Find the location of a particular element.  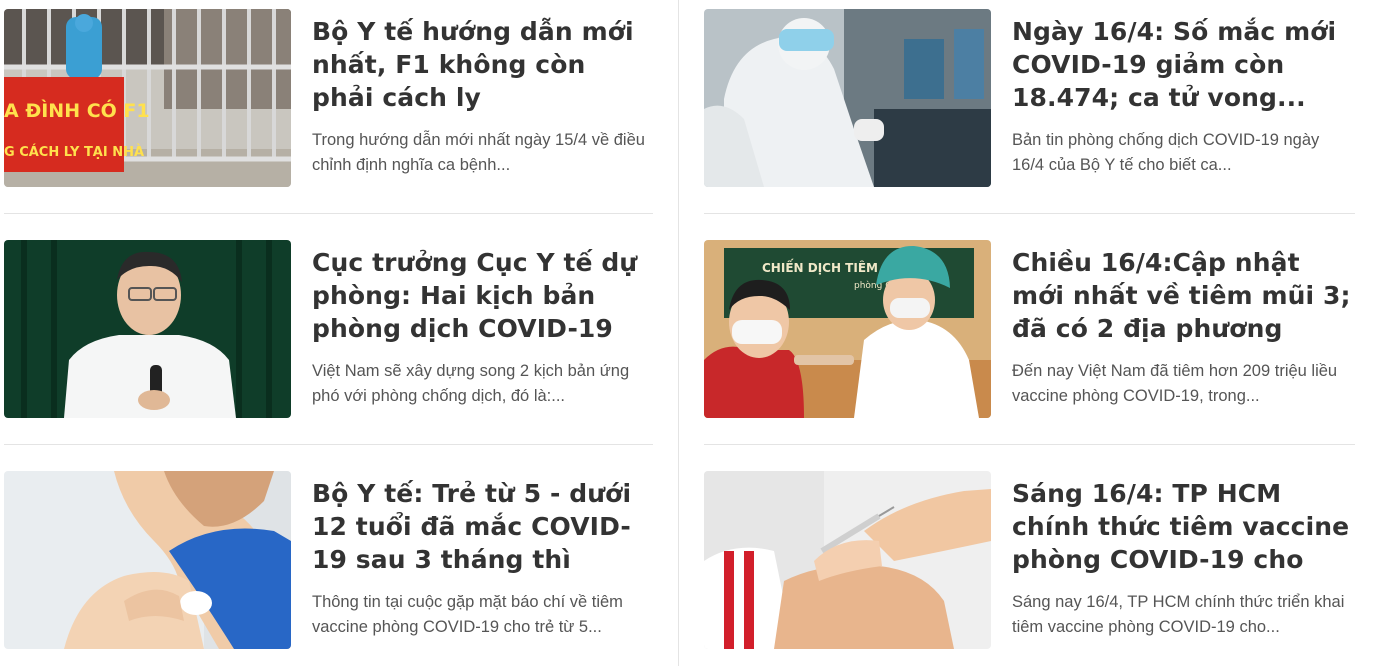

column-divider is located at coordinates (678, 333).